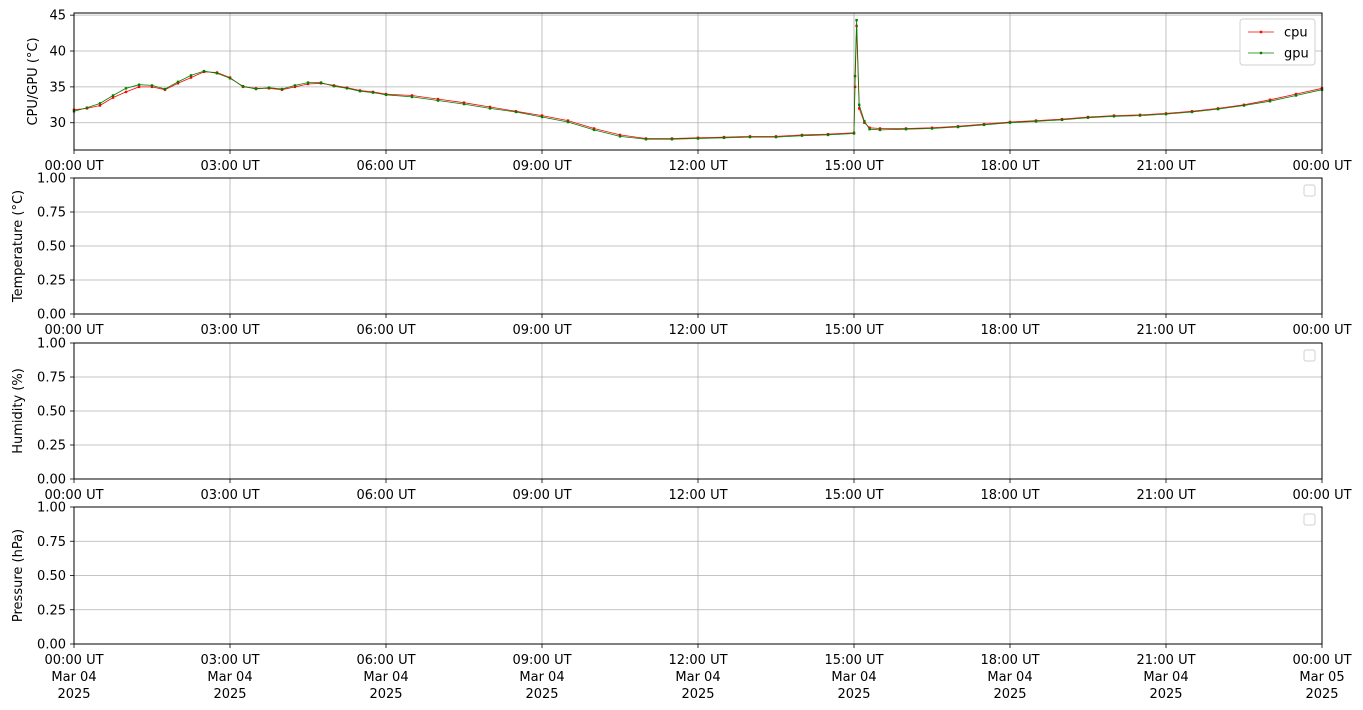 The height and width of the screenshot is (710, 1363). What do you see at coordinates (18, 575) in the screenshot?
I see `y-axis-title: Pressure (hPa)` at bounding box center [18, 575].